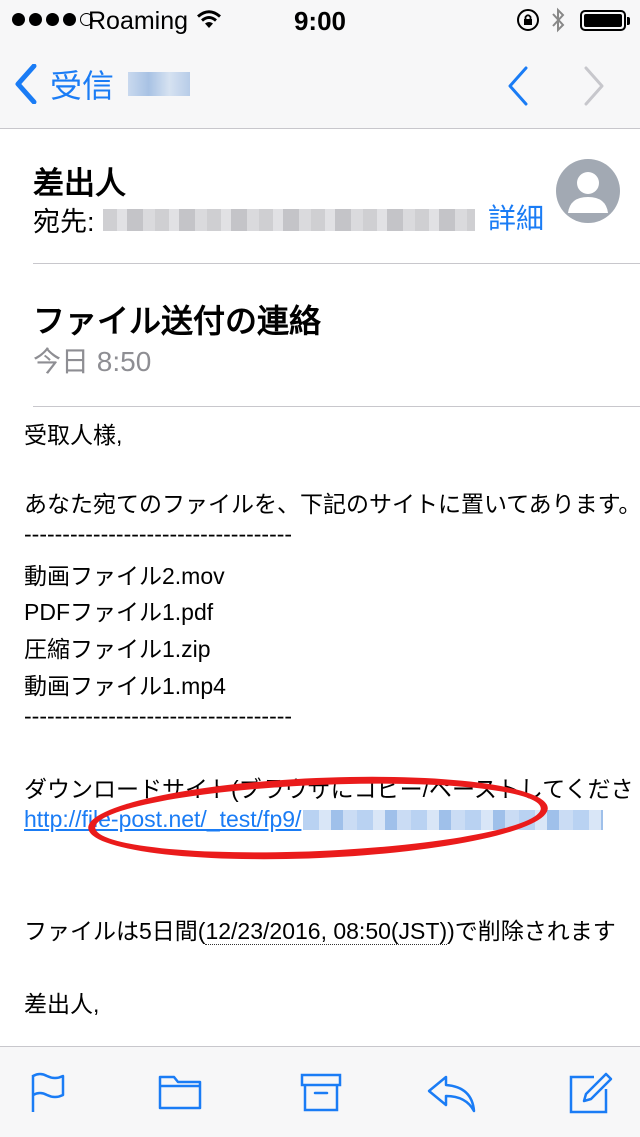 The height and width of the screenshot is (1137, 640). Describe the element at coordinates (124, 576) in the screenshot. I see `file-item: 動画ファイル2.mov` at that location.